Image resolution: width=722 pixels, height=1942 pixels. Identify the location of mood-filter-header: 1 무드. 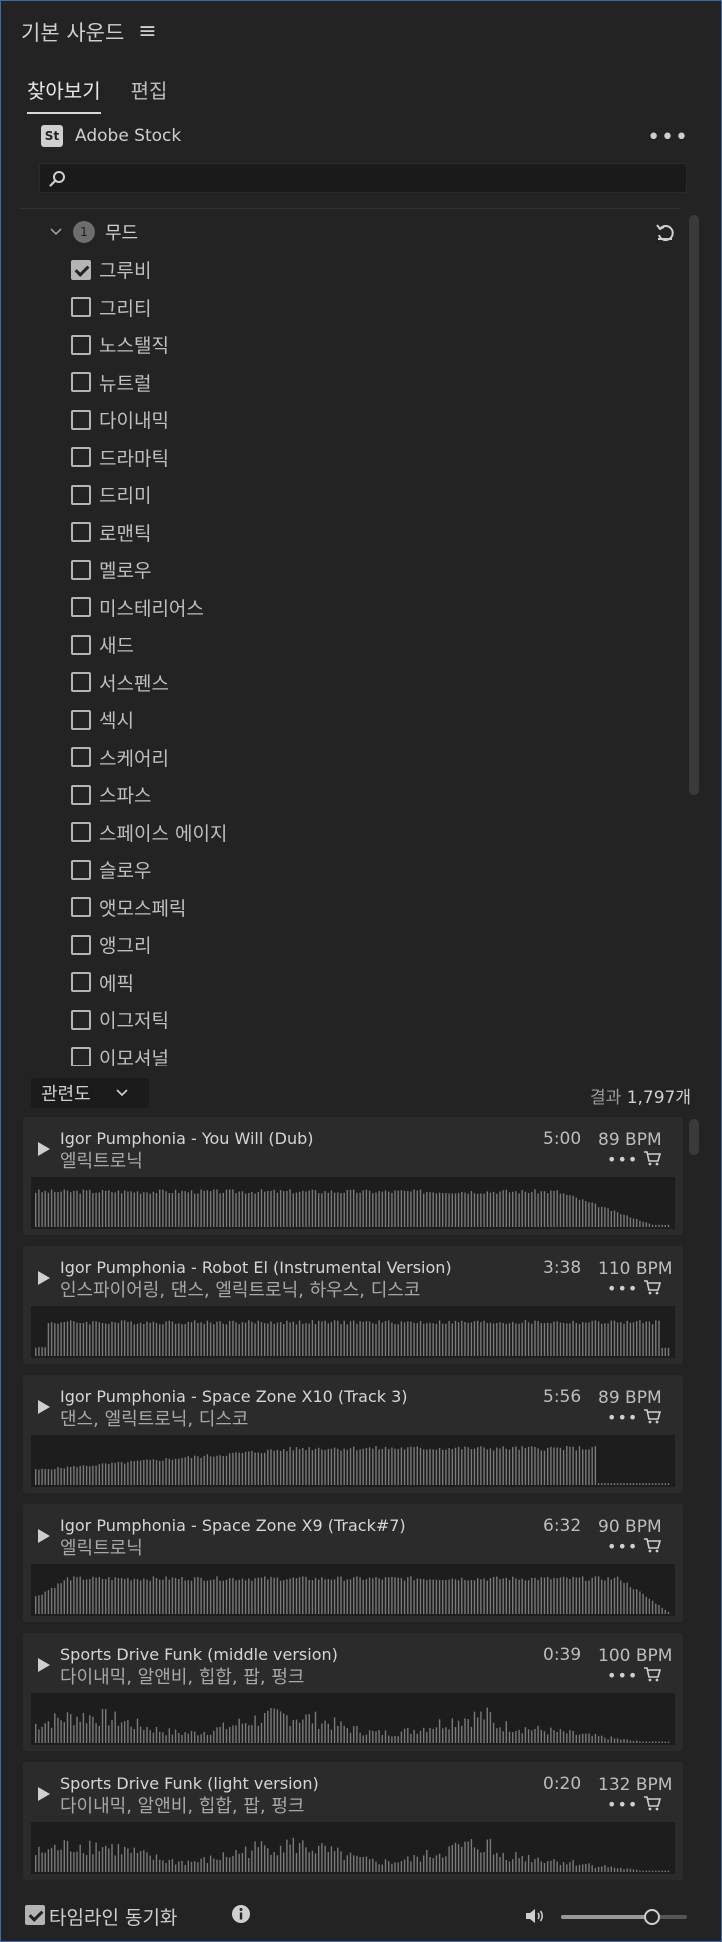
(93, 232).